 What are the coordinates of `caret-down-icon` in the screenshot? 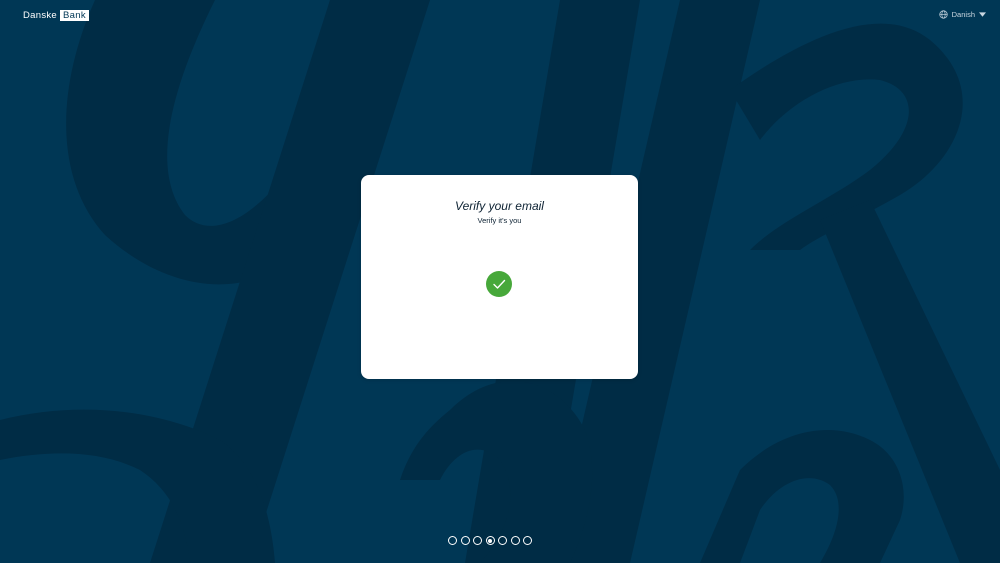 It's located at (982, 14).